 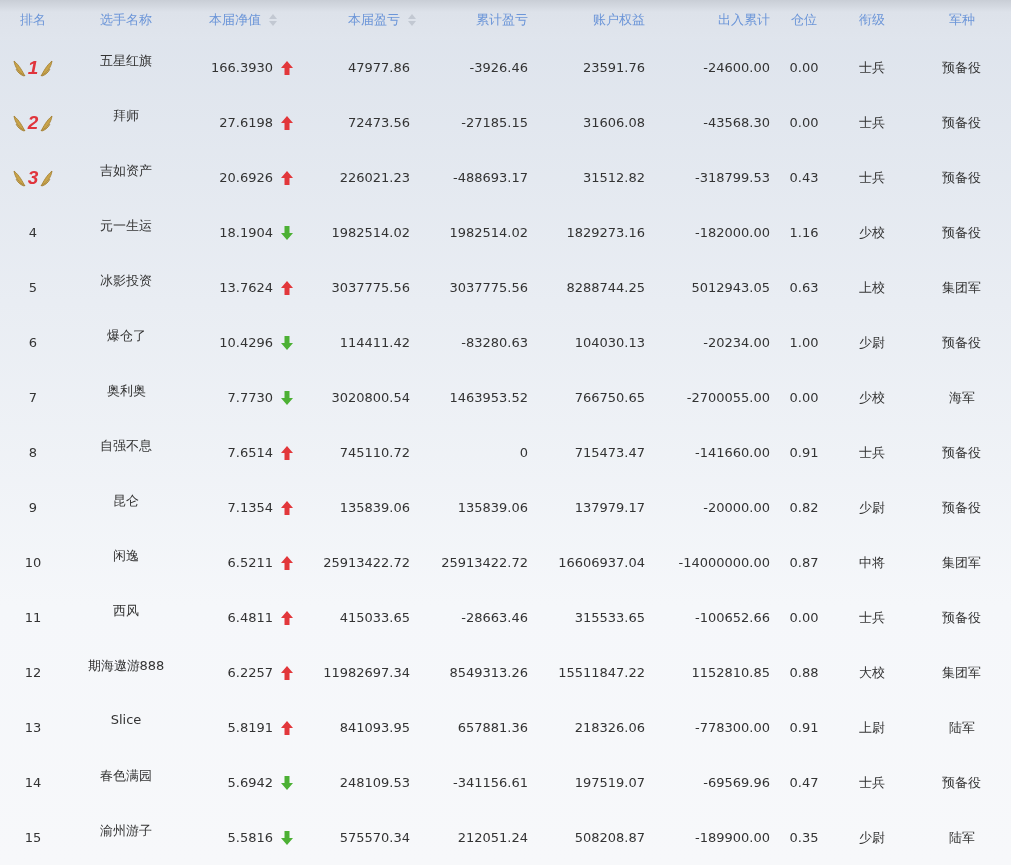 What do you see at coordinates (609, 507) in the screenshot?
I see `table-cell: 137979.17` at bounding box center [609, 507].